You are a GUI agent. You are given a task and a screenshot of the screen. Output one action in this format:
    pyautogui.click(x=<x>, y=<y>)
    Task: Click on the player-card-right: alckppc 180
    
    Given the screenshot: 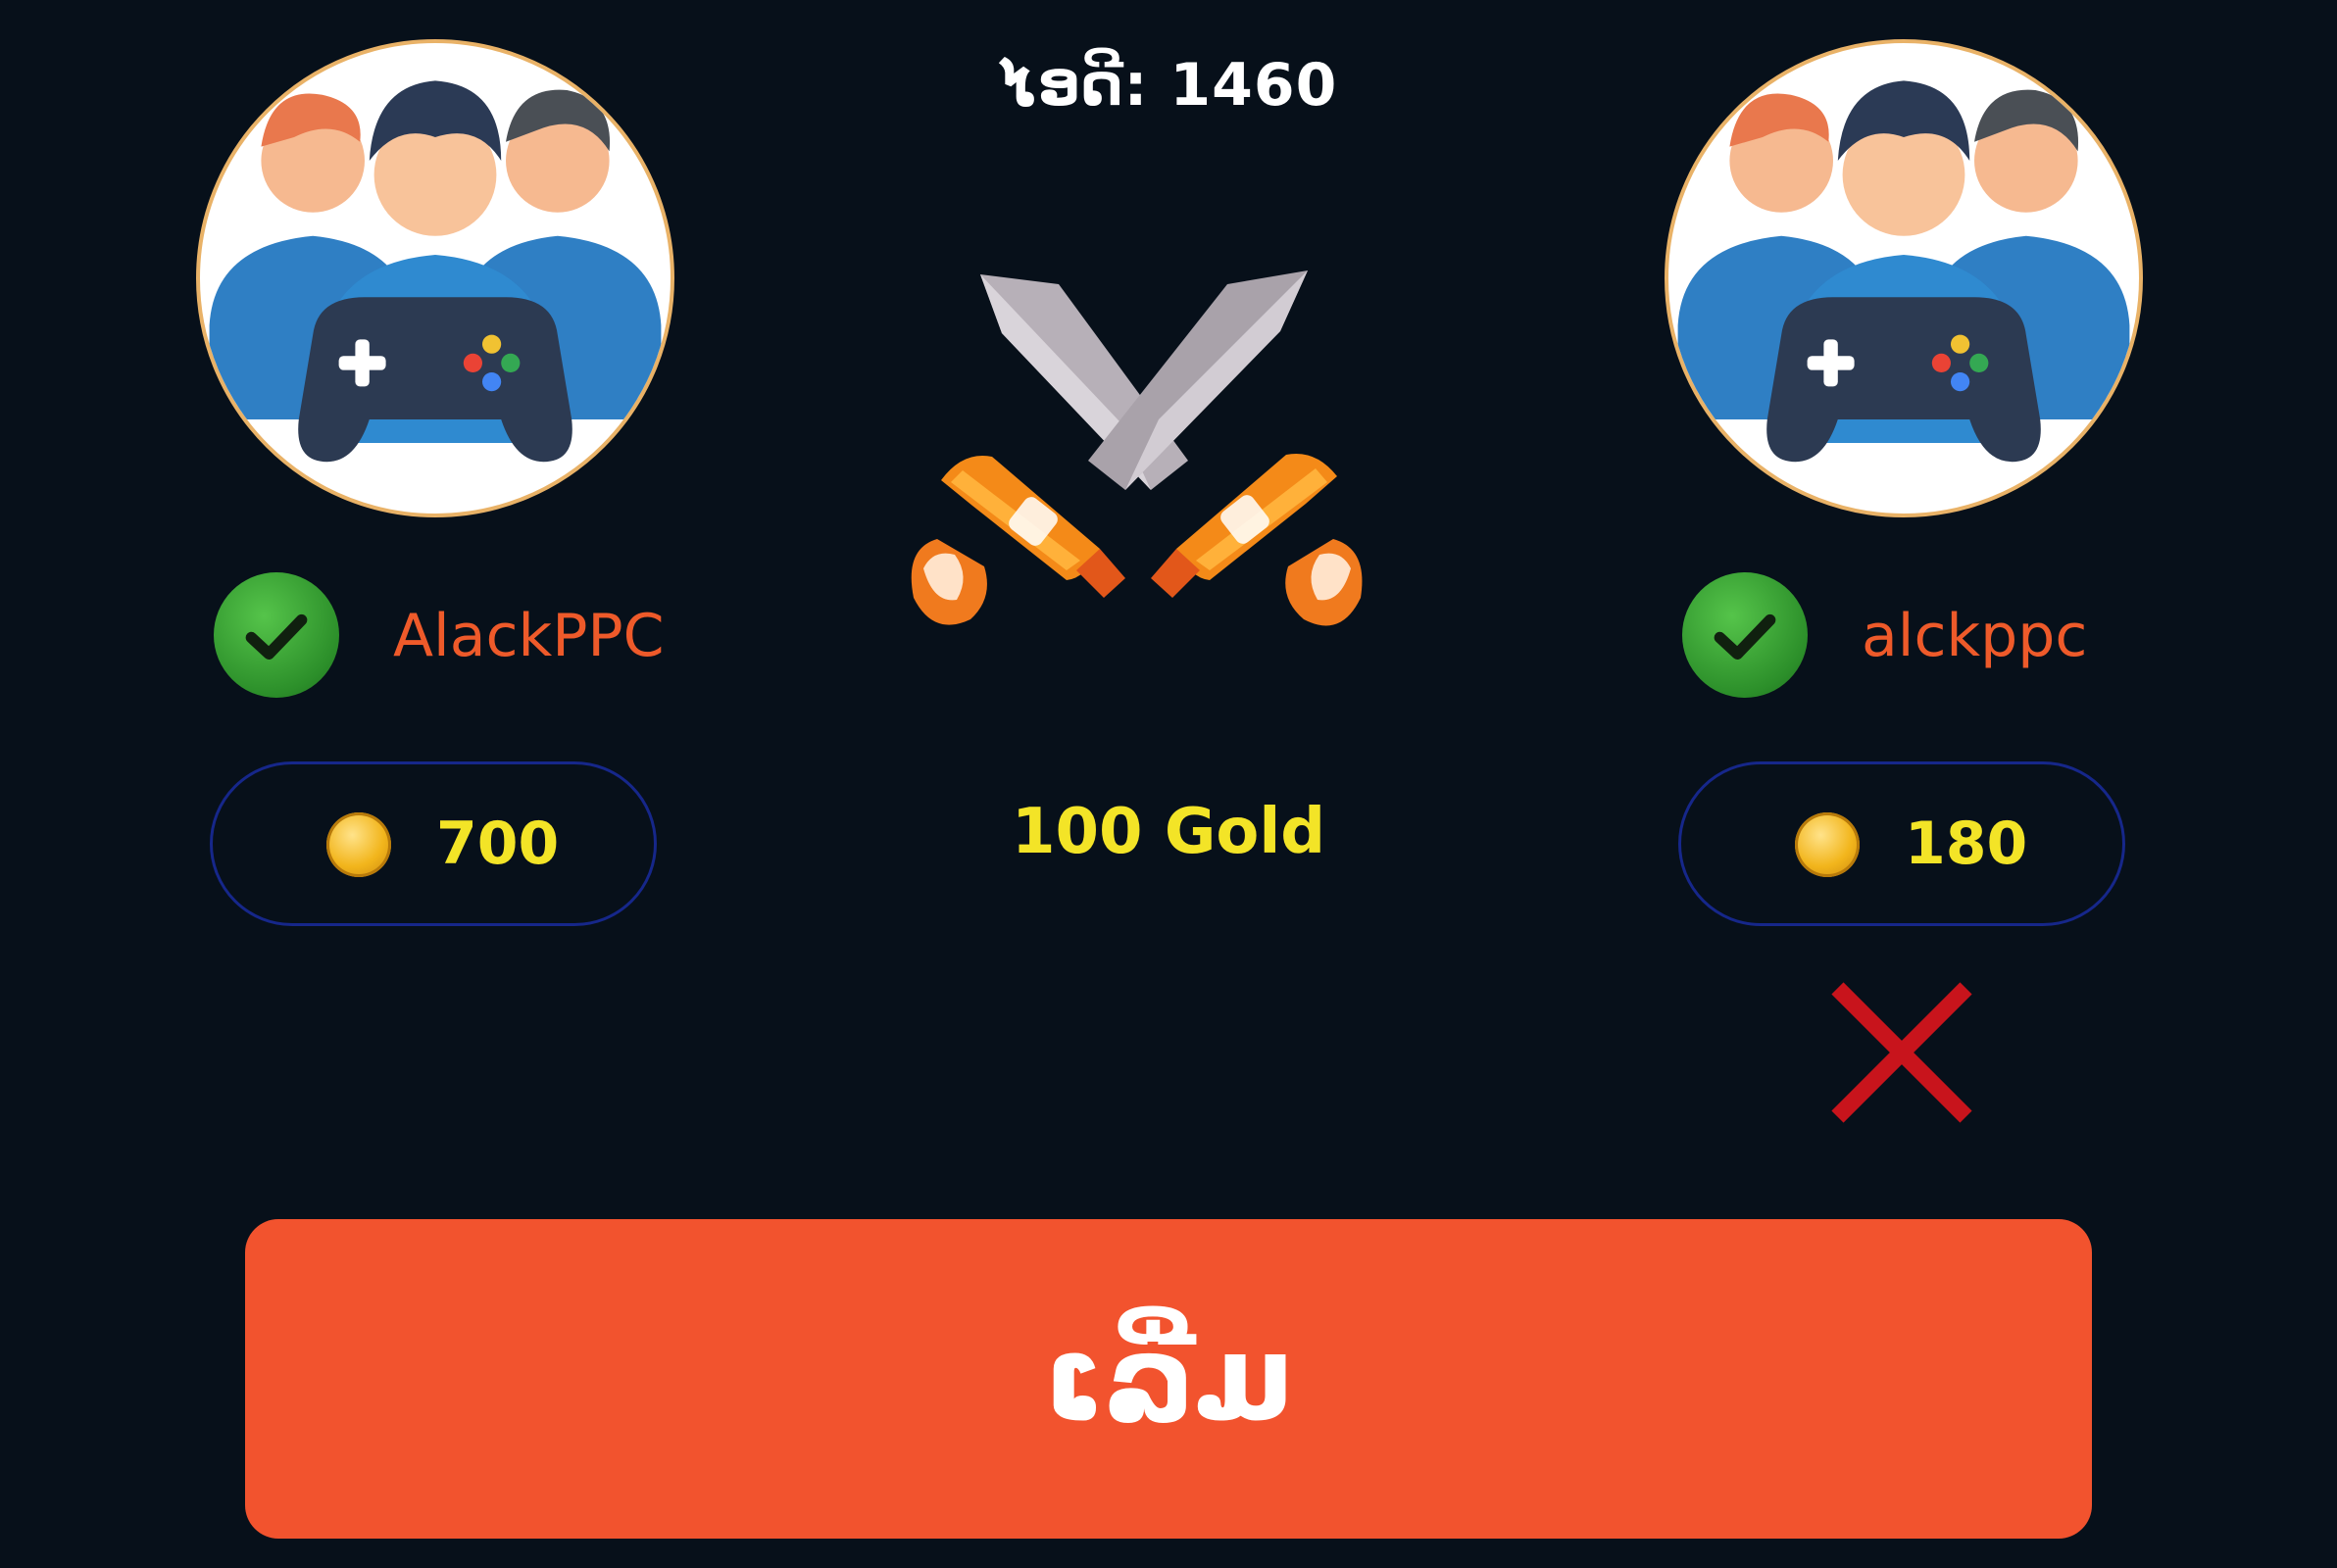 What is the action you would take?
    pyautogui.click(x=1900, y=470)
    